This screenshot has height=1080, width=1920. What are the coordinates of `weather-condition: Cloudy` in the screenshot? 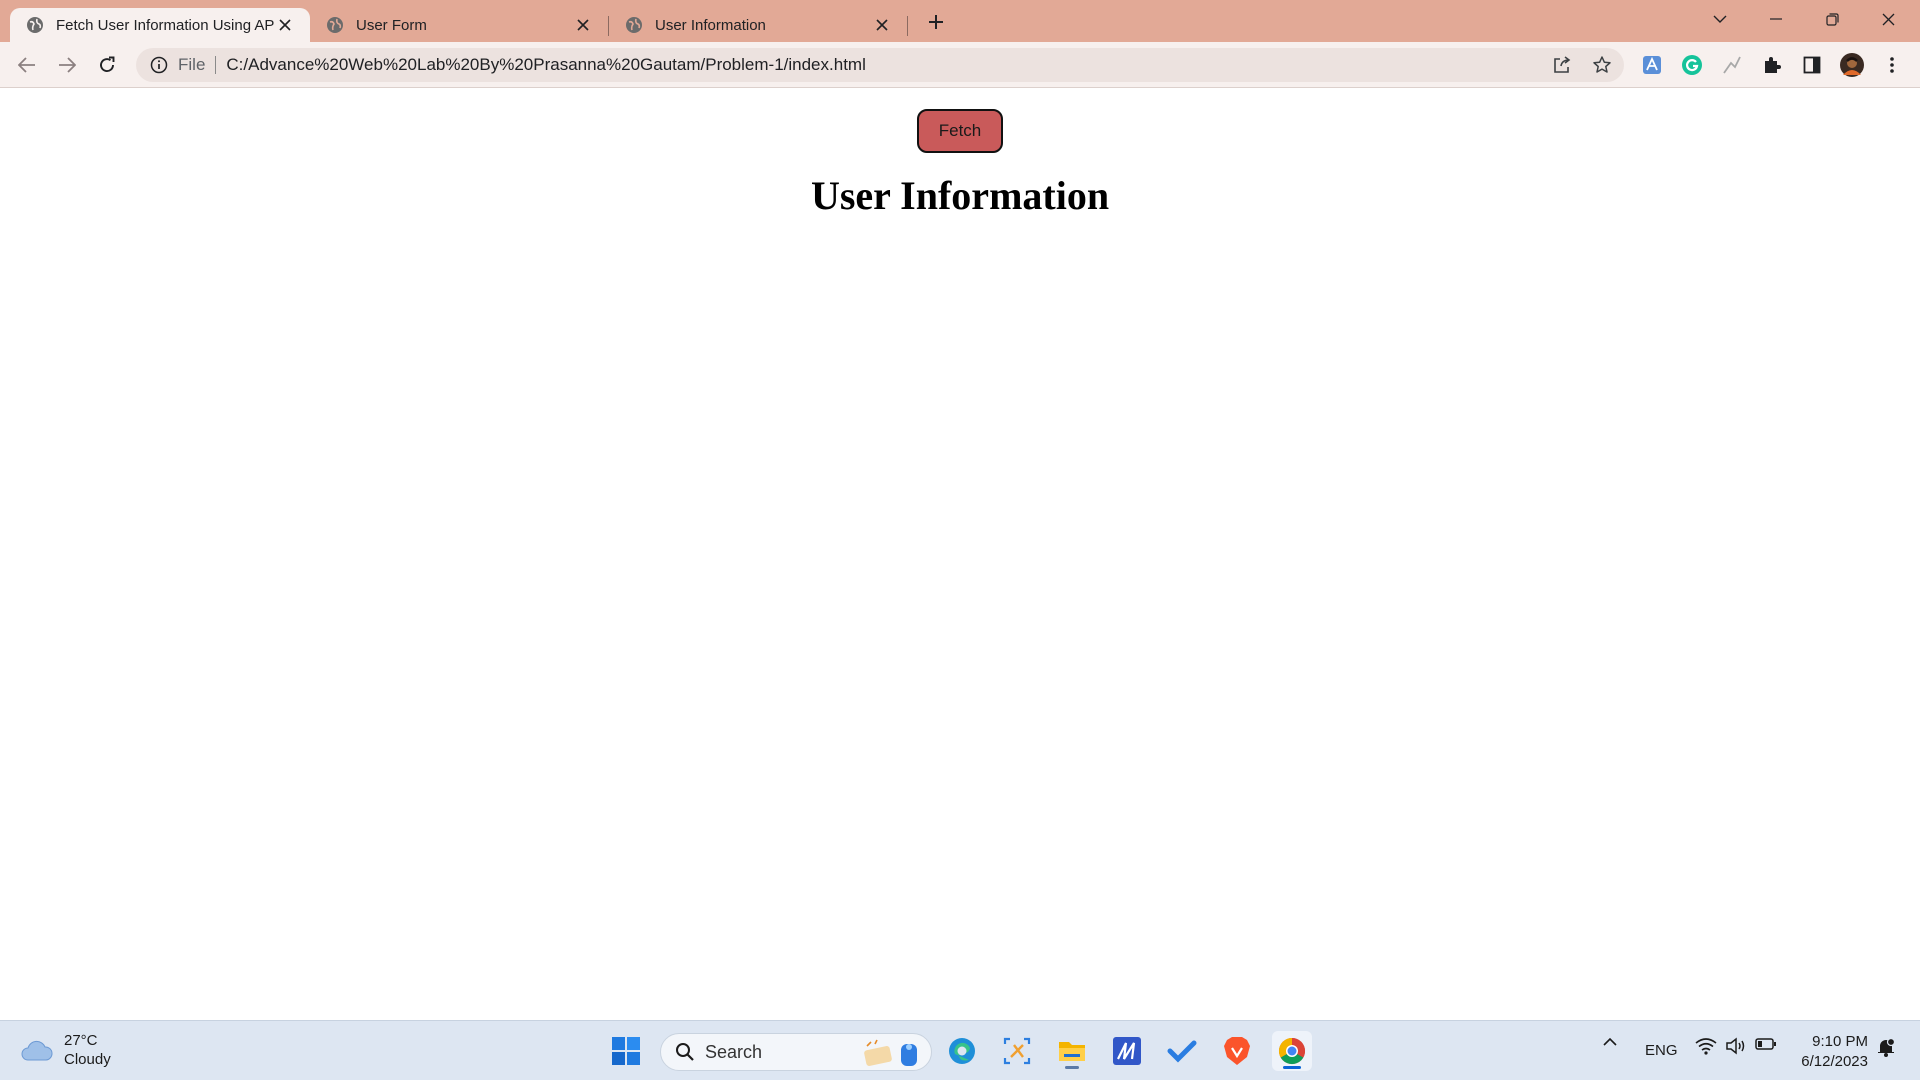 It's located at (87, 1059).